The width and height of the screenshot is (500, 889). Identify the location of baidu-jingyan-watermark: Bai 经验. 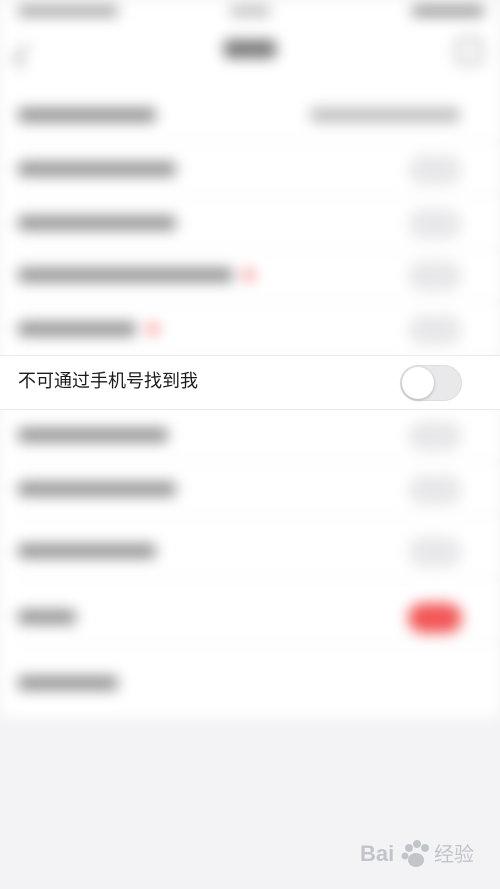
(425, 853).